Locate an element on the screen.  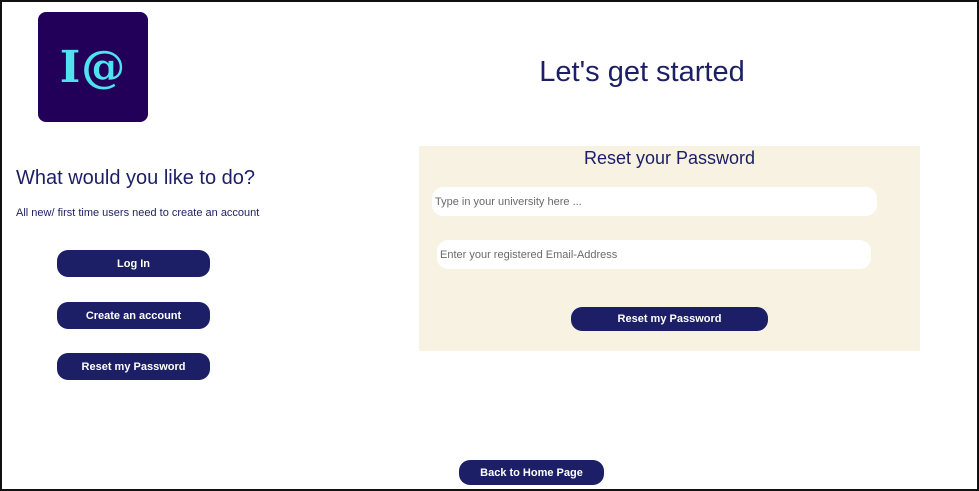
panel-title: Reset your Password is located at coordinates (669, 158).